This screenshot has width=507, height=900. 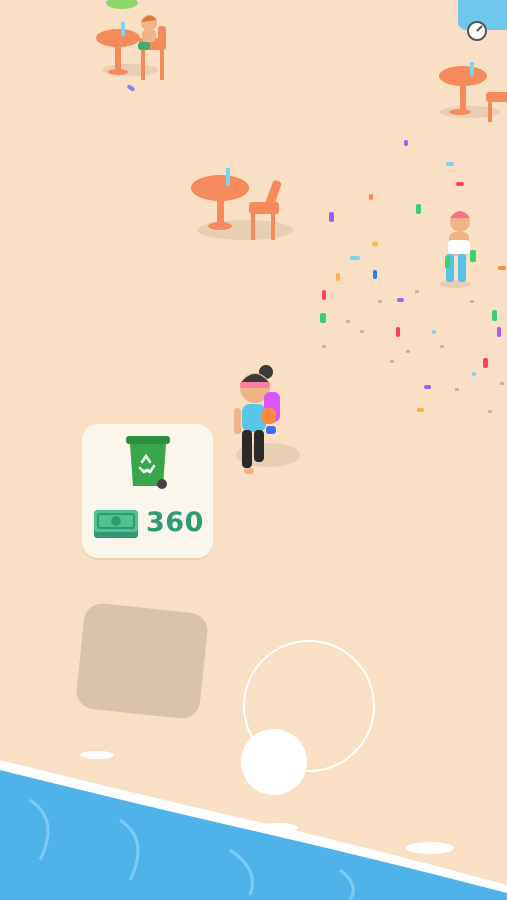 I want to click on joystick-knob, so click(x=274, y=762).